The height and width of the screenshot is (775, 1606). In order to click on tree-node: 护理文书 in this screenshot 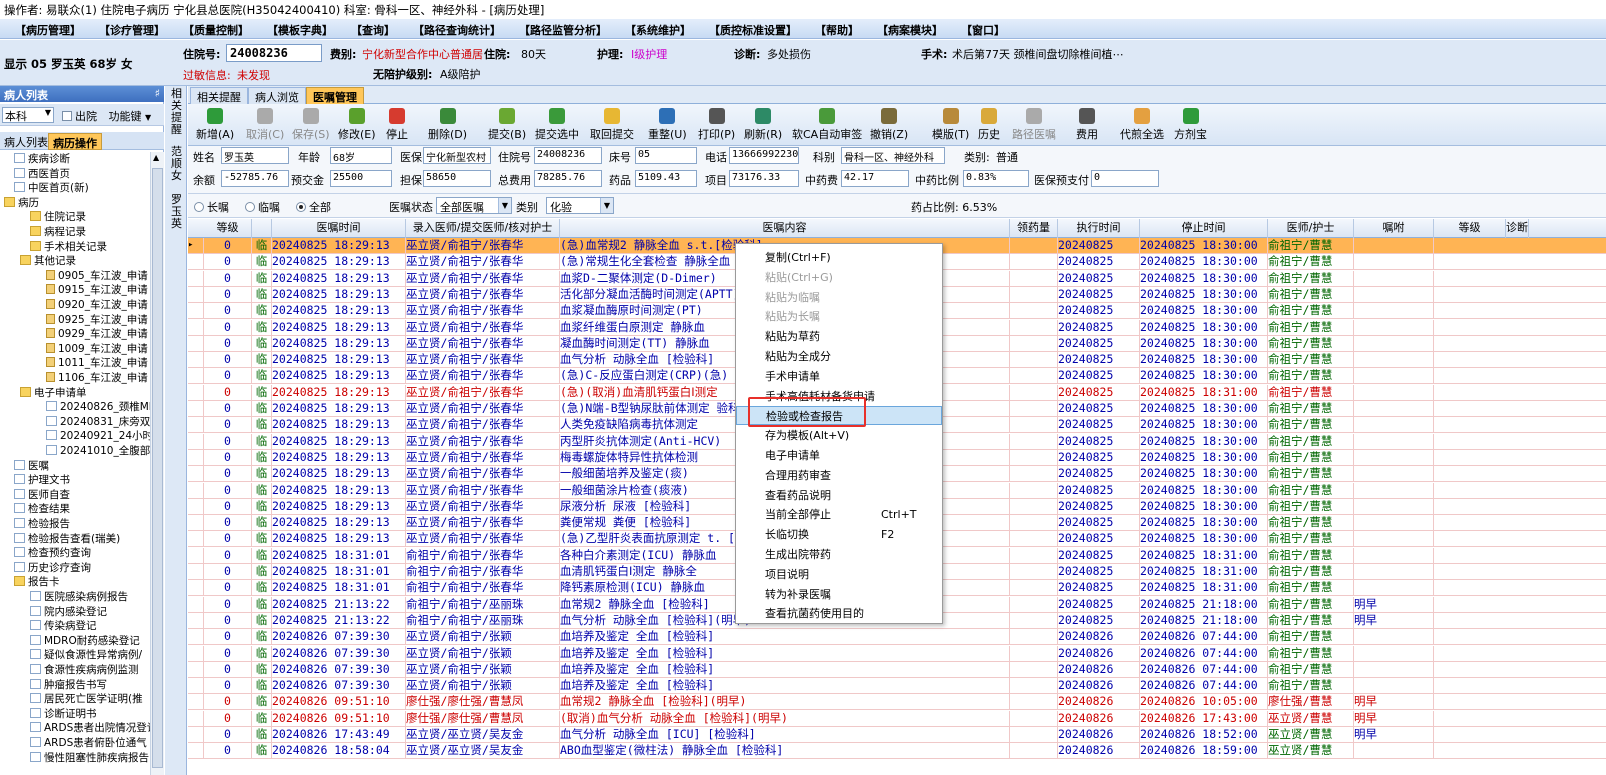, I will do `click(42, 480)`.